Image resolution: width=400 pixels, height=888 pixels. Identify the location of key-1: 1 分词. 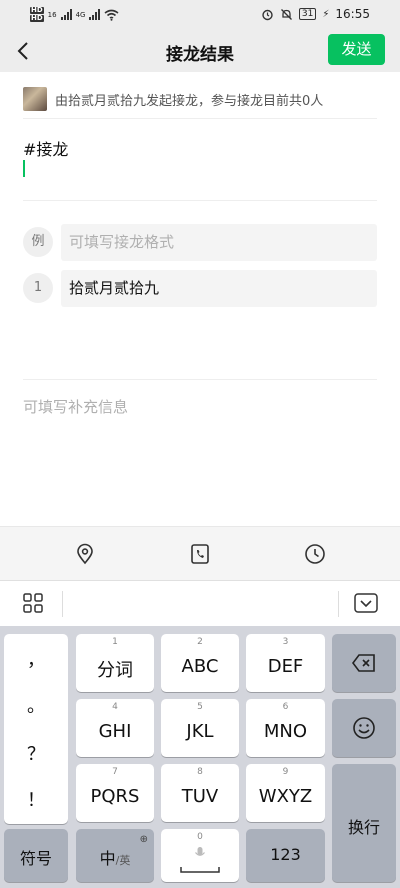
(115, 663).